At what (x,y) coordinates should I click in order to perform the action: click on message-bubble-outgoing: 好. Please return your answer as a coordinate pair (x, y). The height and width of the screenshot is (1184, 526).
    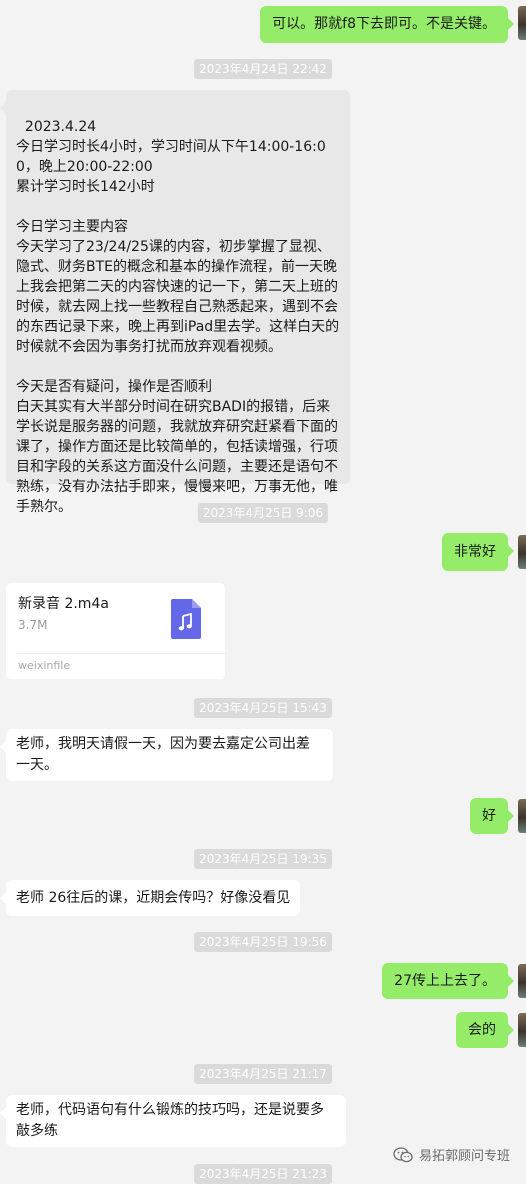
    Looking at the image, I should click on (492, 816).